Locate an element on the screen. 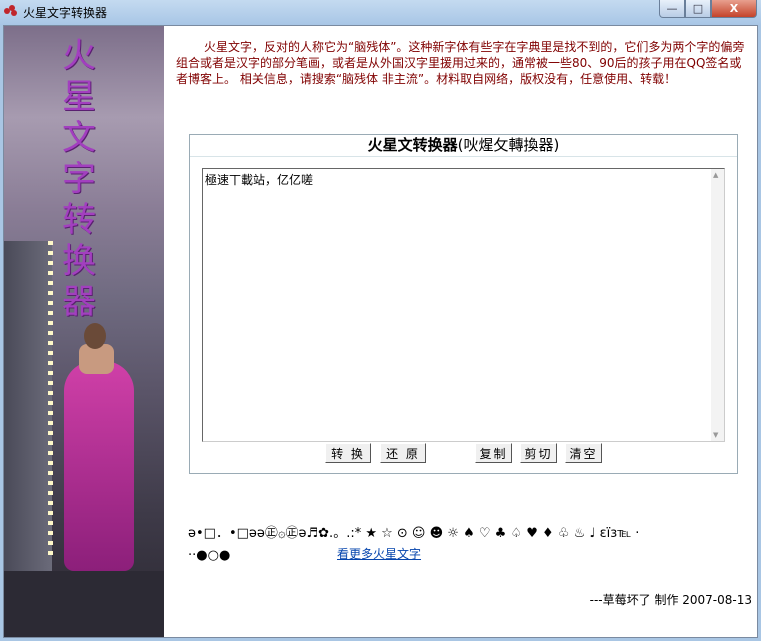 This screenshot has width=761, height=641. copy-button: 复制 is located at coordinates (493, 453).